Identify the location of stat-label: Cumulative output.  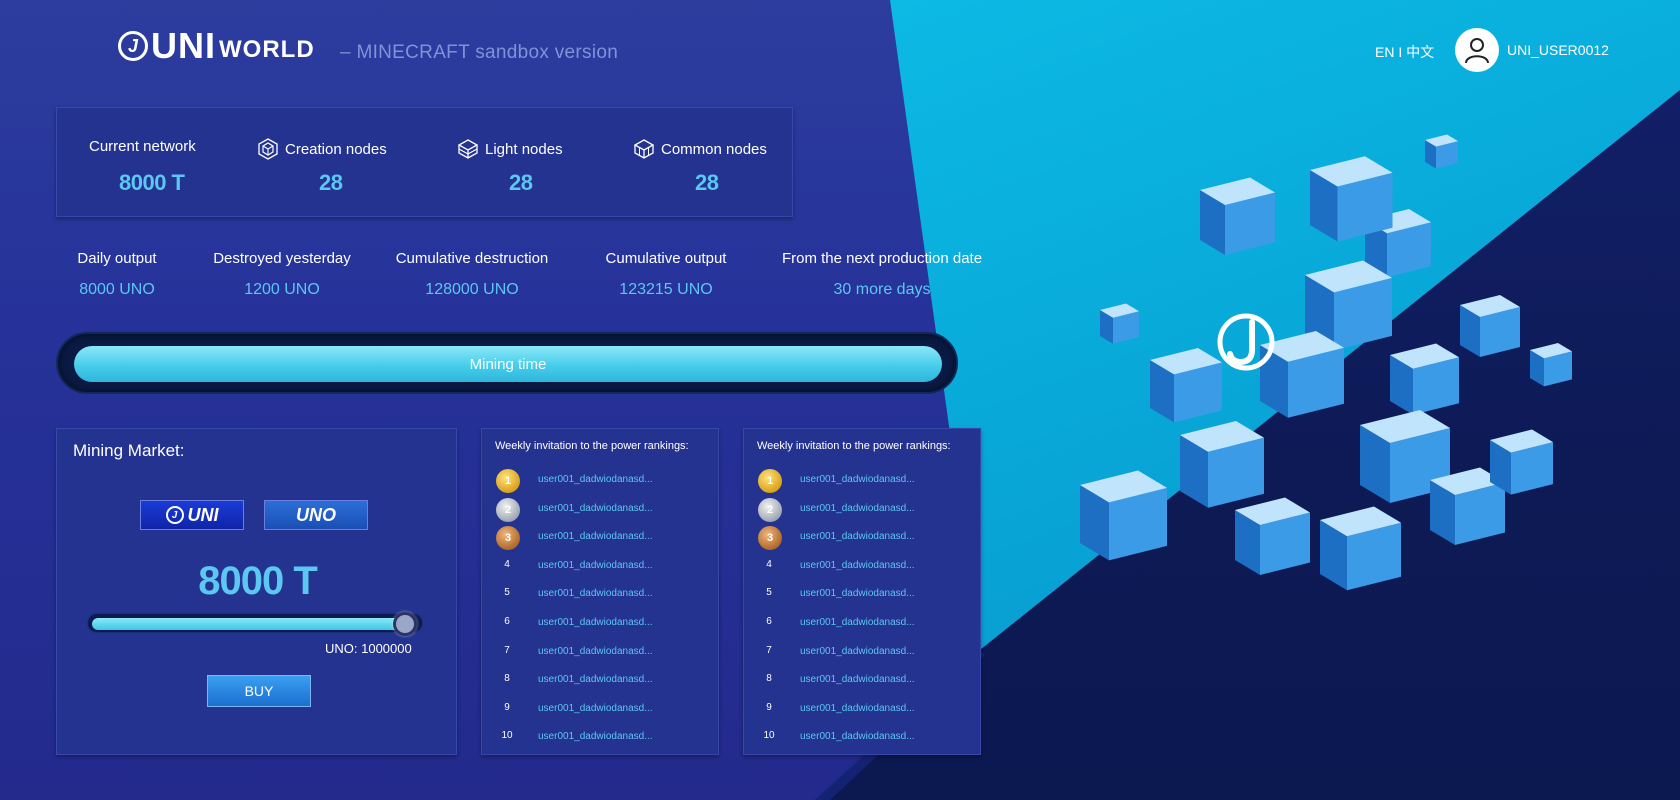
(666, 258).